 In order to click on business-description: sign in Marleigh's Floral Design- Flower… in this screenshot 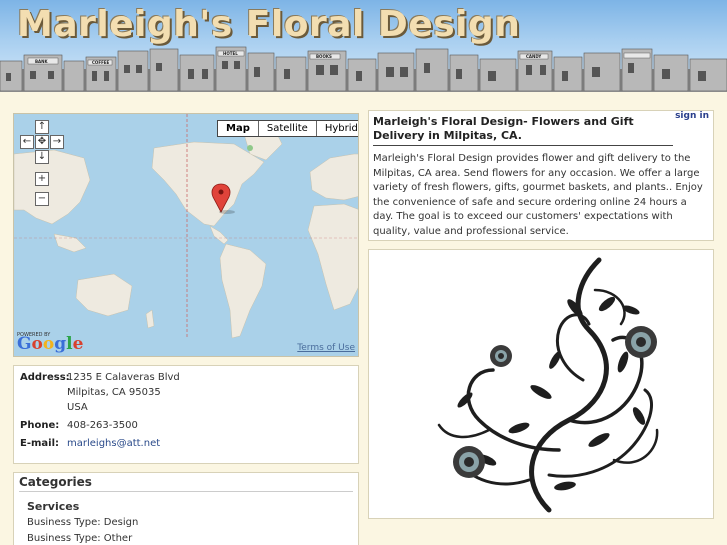, I will do `click(541, 175)`.